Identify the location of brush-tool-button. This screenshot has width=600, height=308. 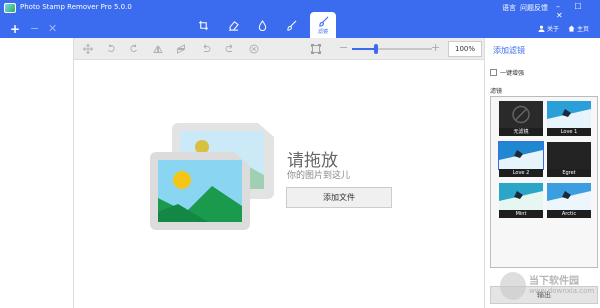
(291, 25).